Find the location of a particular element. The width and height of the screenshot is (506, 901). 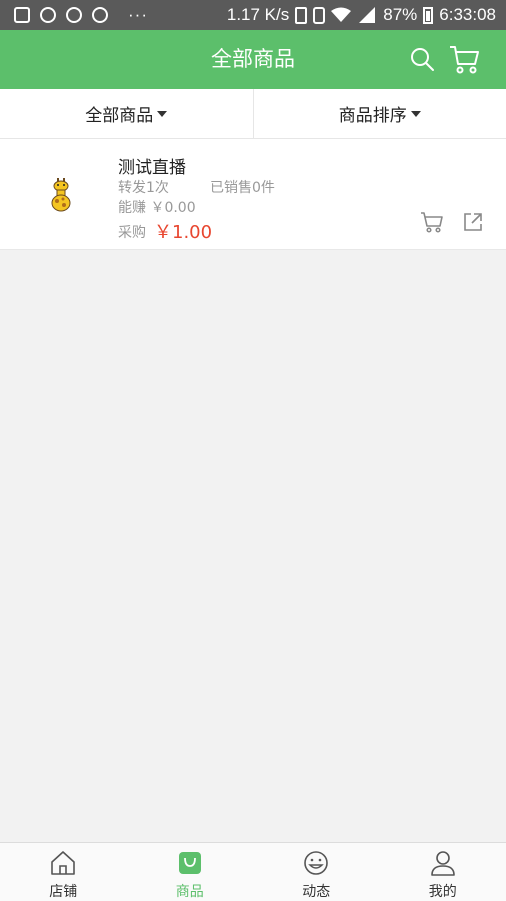

battery-icon is located at coordinates (428, 15).